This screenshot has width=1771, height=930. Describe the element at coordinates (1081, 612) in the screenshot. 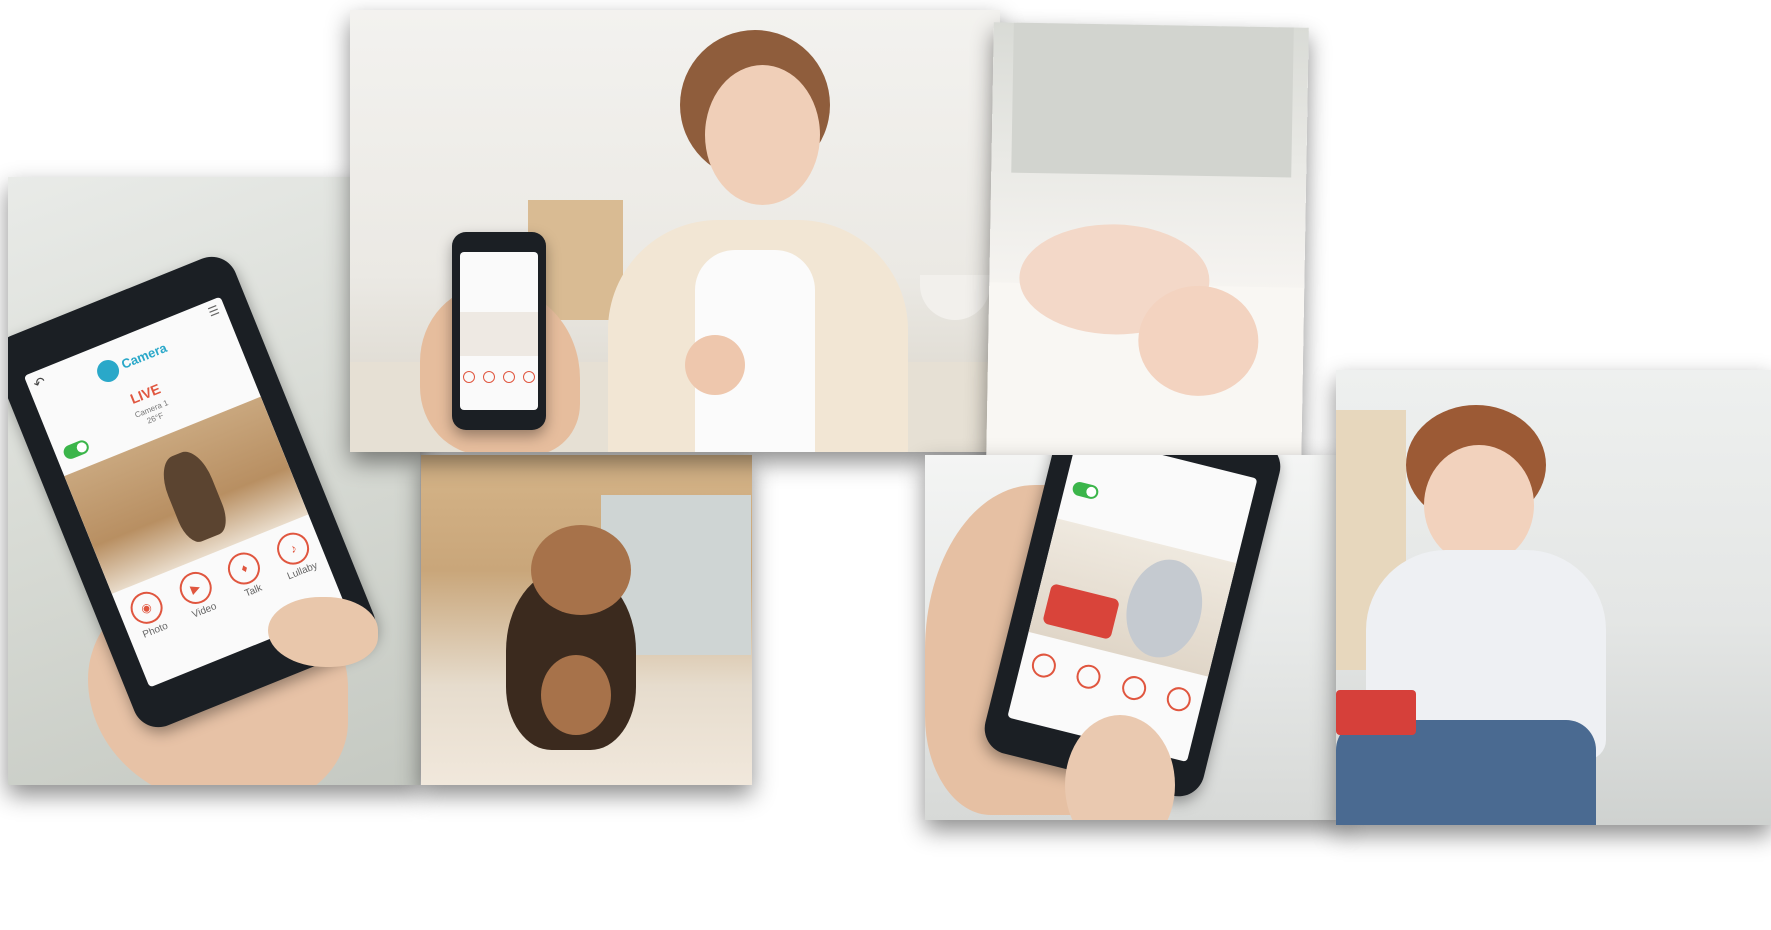

I see `toy-blocks` at that location.